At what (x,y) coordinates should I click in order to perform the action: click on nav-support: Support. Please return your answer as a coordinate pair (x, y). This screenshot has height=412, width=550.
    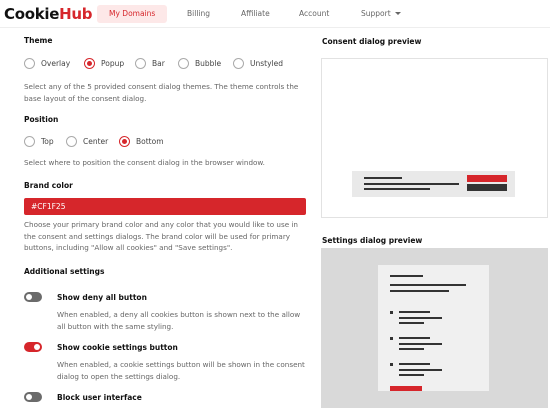
    Looking at the image, I should click on (381, 14).